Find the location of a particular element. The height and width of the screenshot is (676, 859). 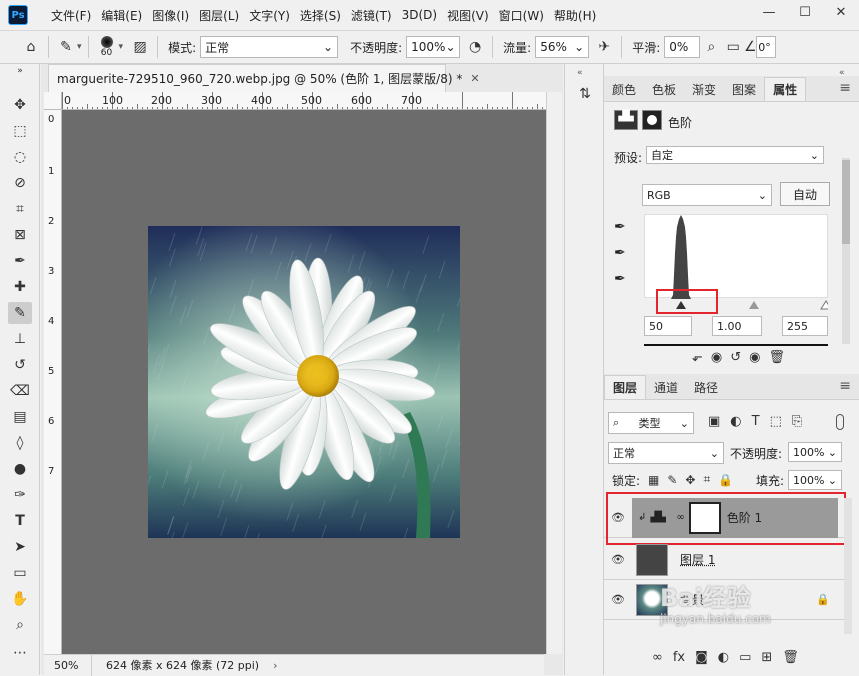

smoothing-input: 0% is located at coordinates (682, 47).